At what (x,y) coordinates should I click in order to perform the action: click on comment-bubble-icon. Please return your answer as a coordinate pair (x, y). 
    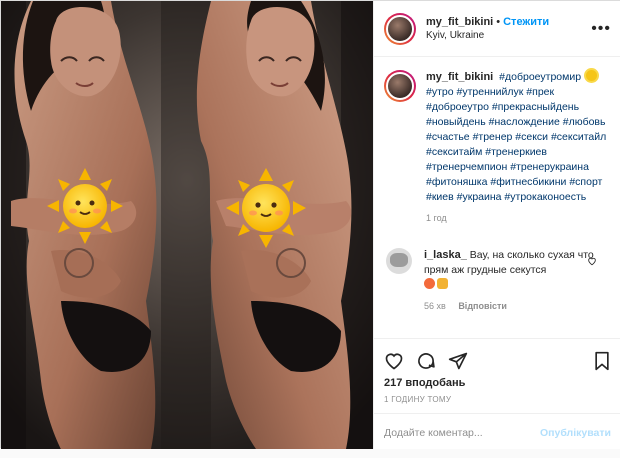
    Looking at the image, I should click on (426, 361).